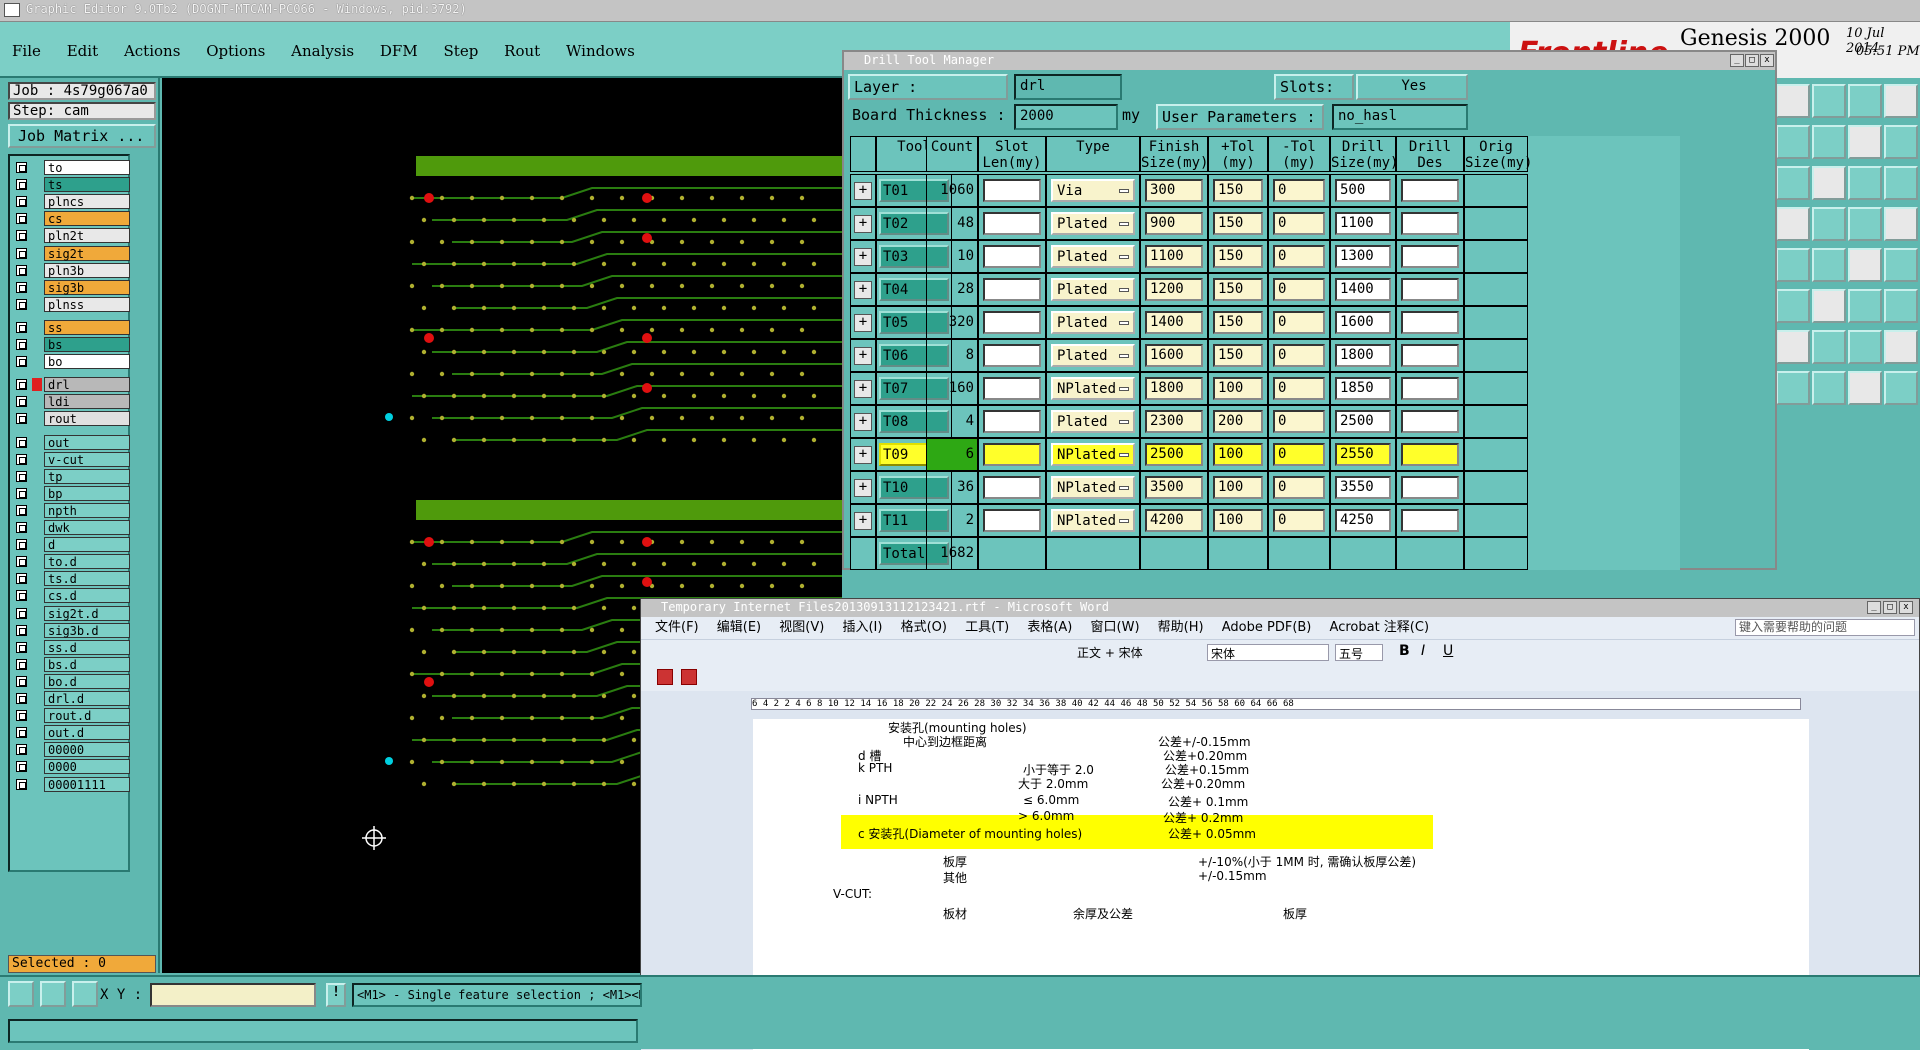 Image resolution: width=1920 pixels, height=1050 pixels. I want to click on font-dropdown: 宋体, so click(1268, 652).